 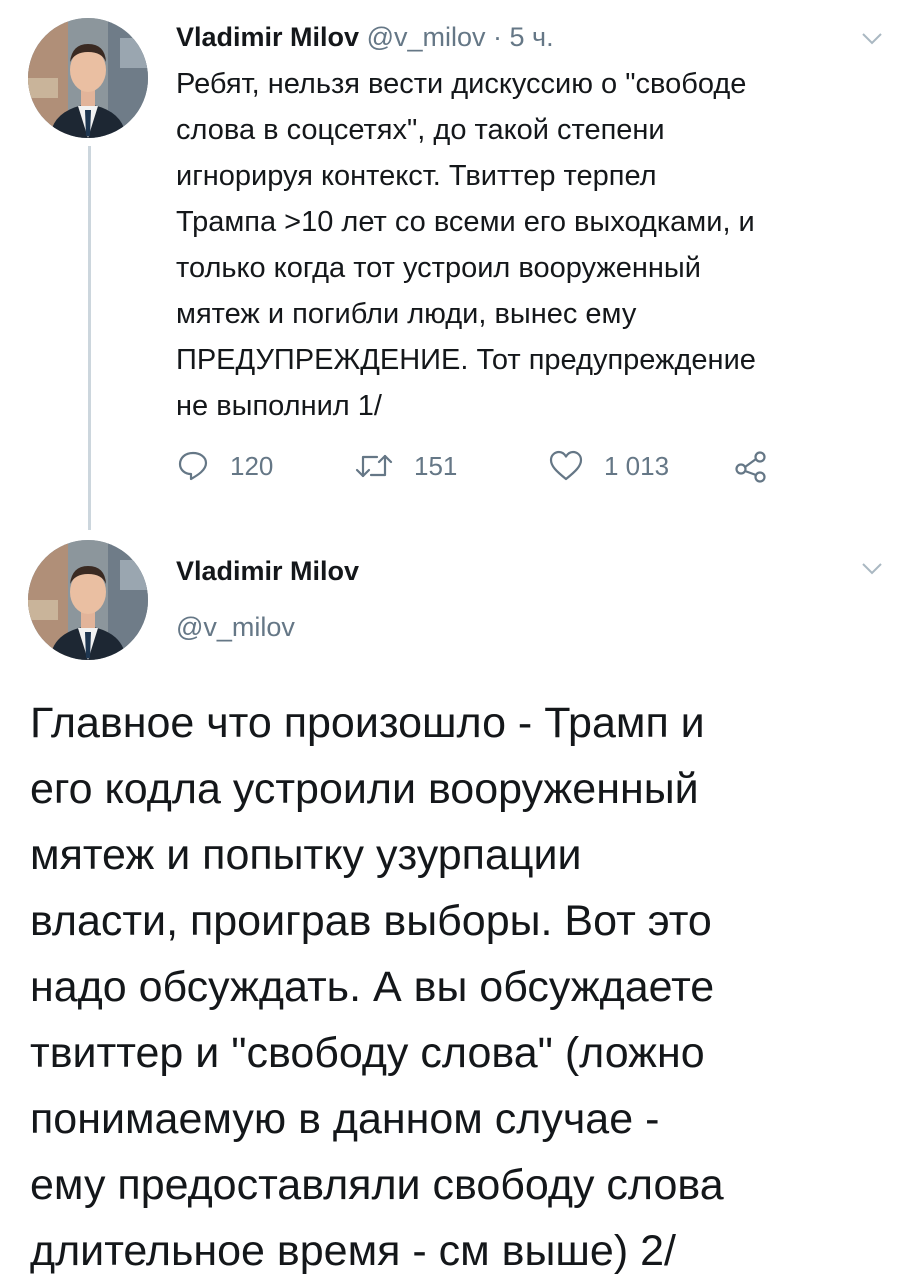 What do you see at coordinates (353, 1251) in the screenshot?
I see `tweet-text-line: длительное время - см выше) 2/` at bounding box center [353, 1251].